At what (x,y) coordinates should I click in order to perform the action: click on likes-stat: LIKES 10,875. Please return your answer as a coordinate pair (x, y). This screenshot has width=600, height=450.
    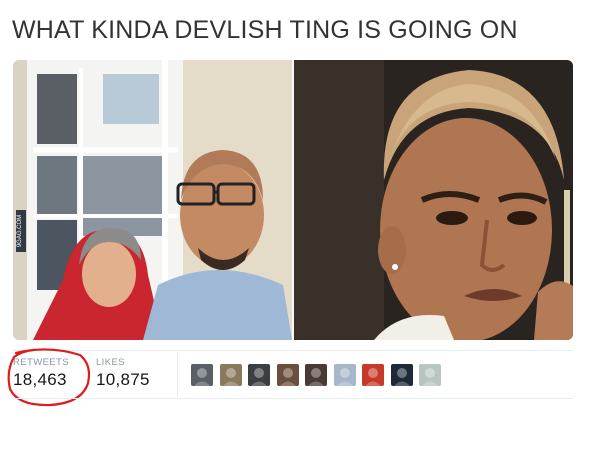
    Looking at the image, I should click on (123, 373).